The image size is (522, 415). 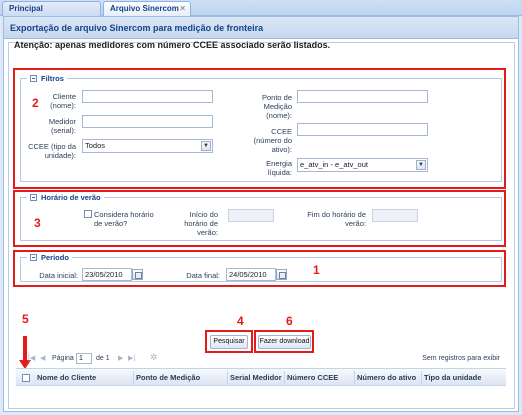 I want to click on annotation-number-4: 4, so click(x=240, y=321).